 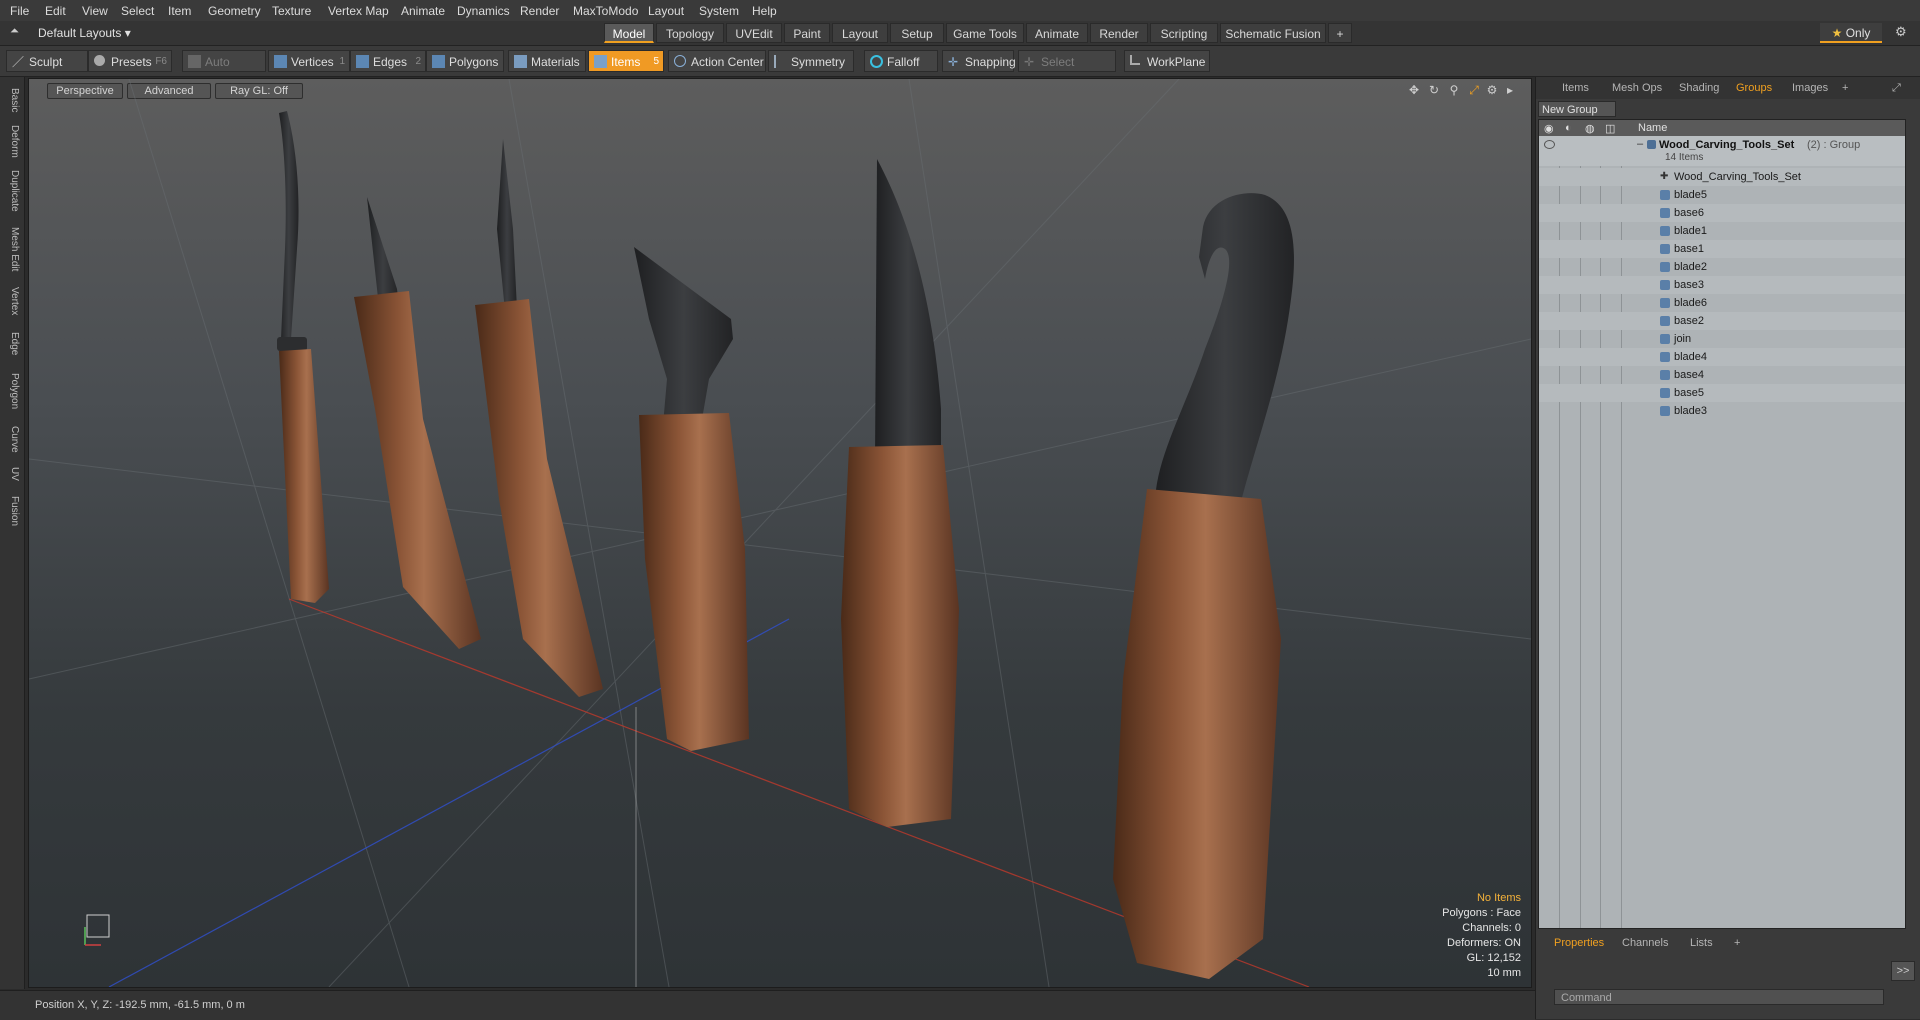 What do you see at coordinates (309, 61) in the screenshot?
I see `vertices-button: Vertices 1` at bounding box center [309, 61].